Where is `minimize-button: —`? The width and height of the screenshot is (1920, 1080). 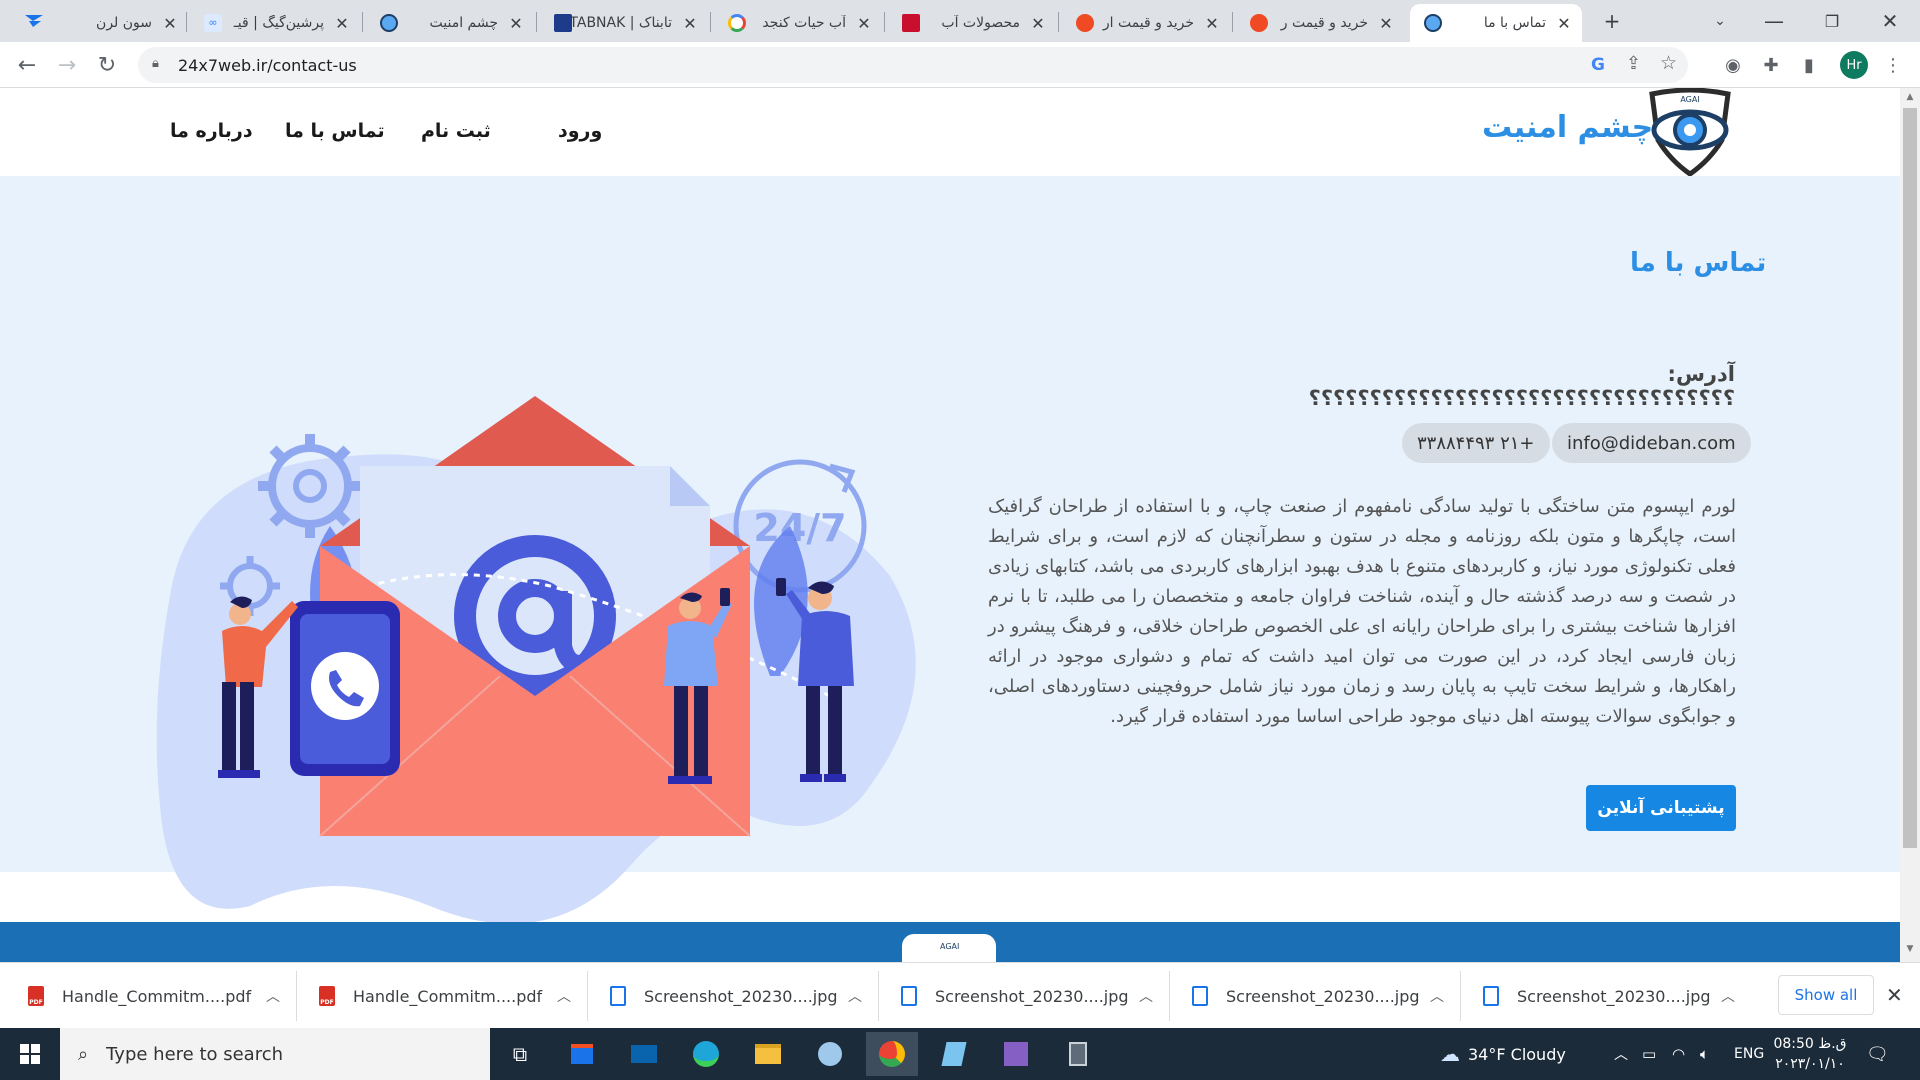 minimize-button: — is located at coordinates (1774, 21).